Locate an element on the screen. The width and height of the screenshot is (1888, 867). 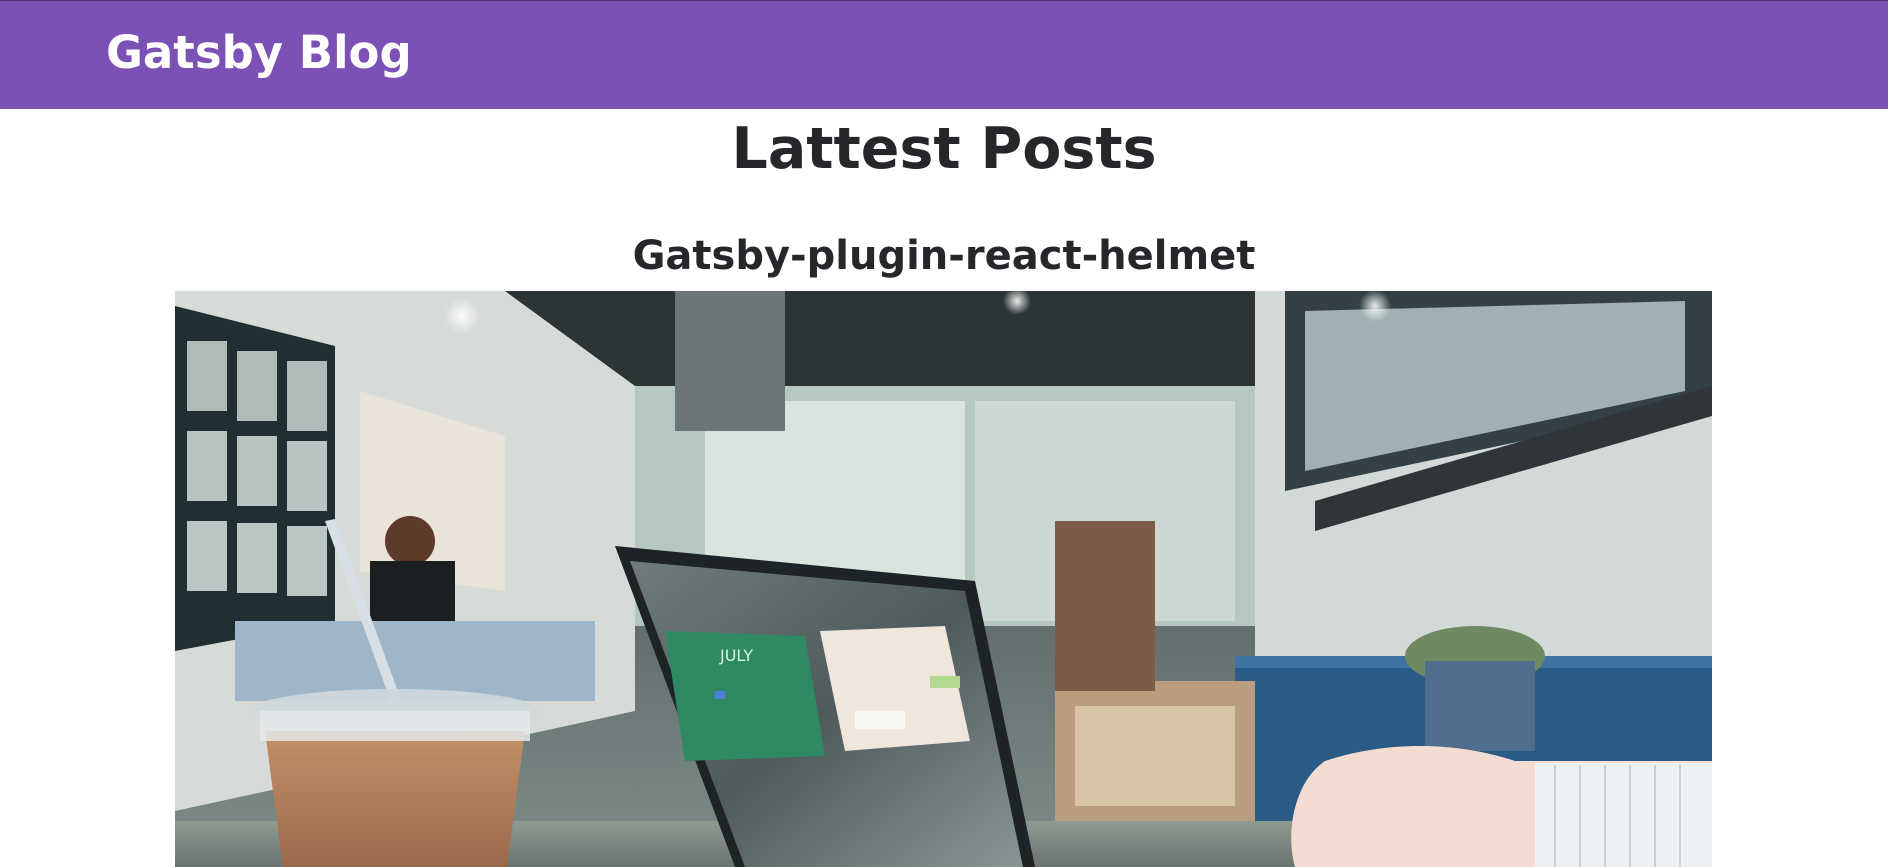
top-navbar: Gatsby Blog is located at coordinates (944, 54).